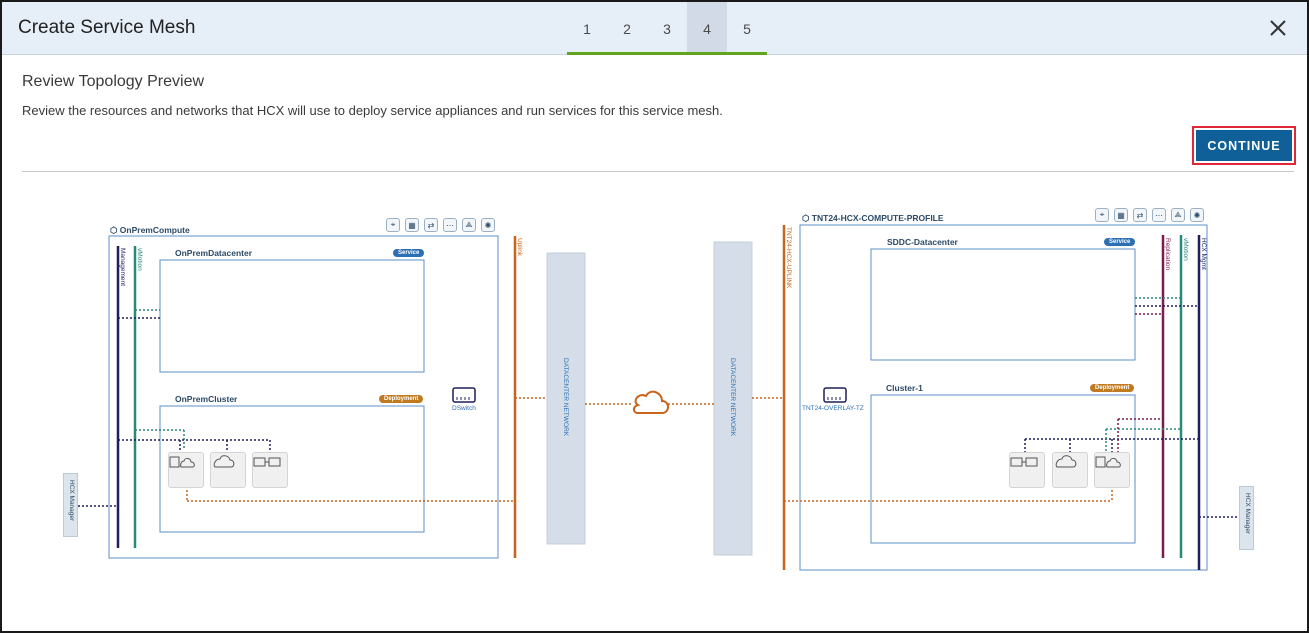  I want to click on hcx-mgmt-network-label: HCX Mgmt, so click(1203, 254).